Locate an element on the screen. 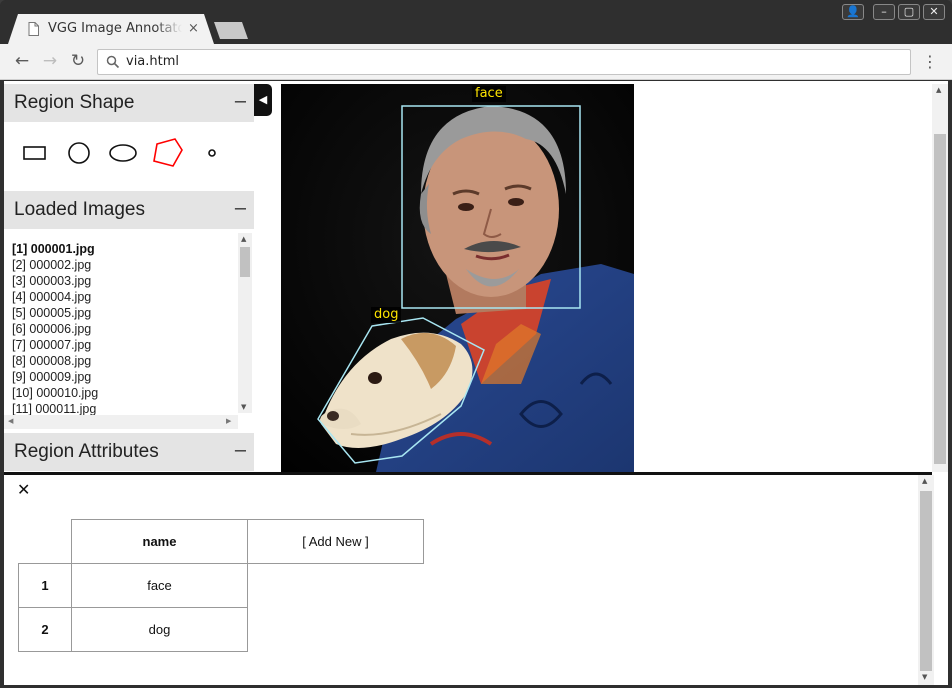  table-row: 2 dog is located at coordinates (221, 629).